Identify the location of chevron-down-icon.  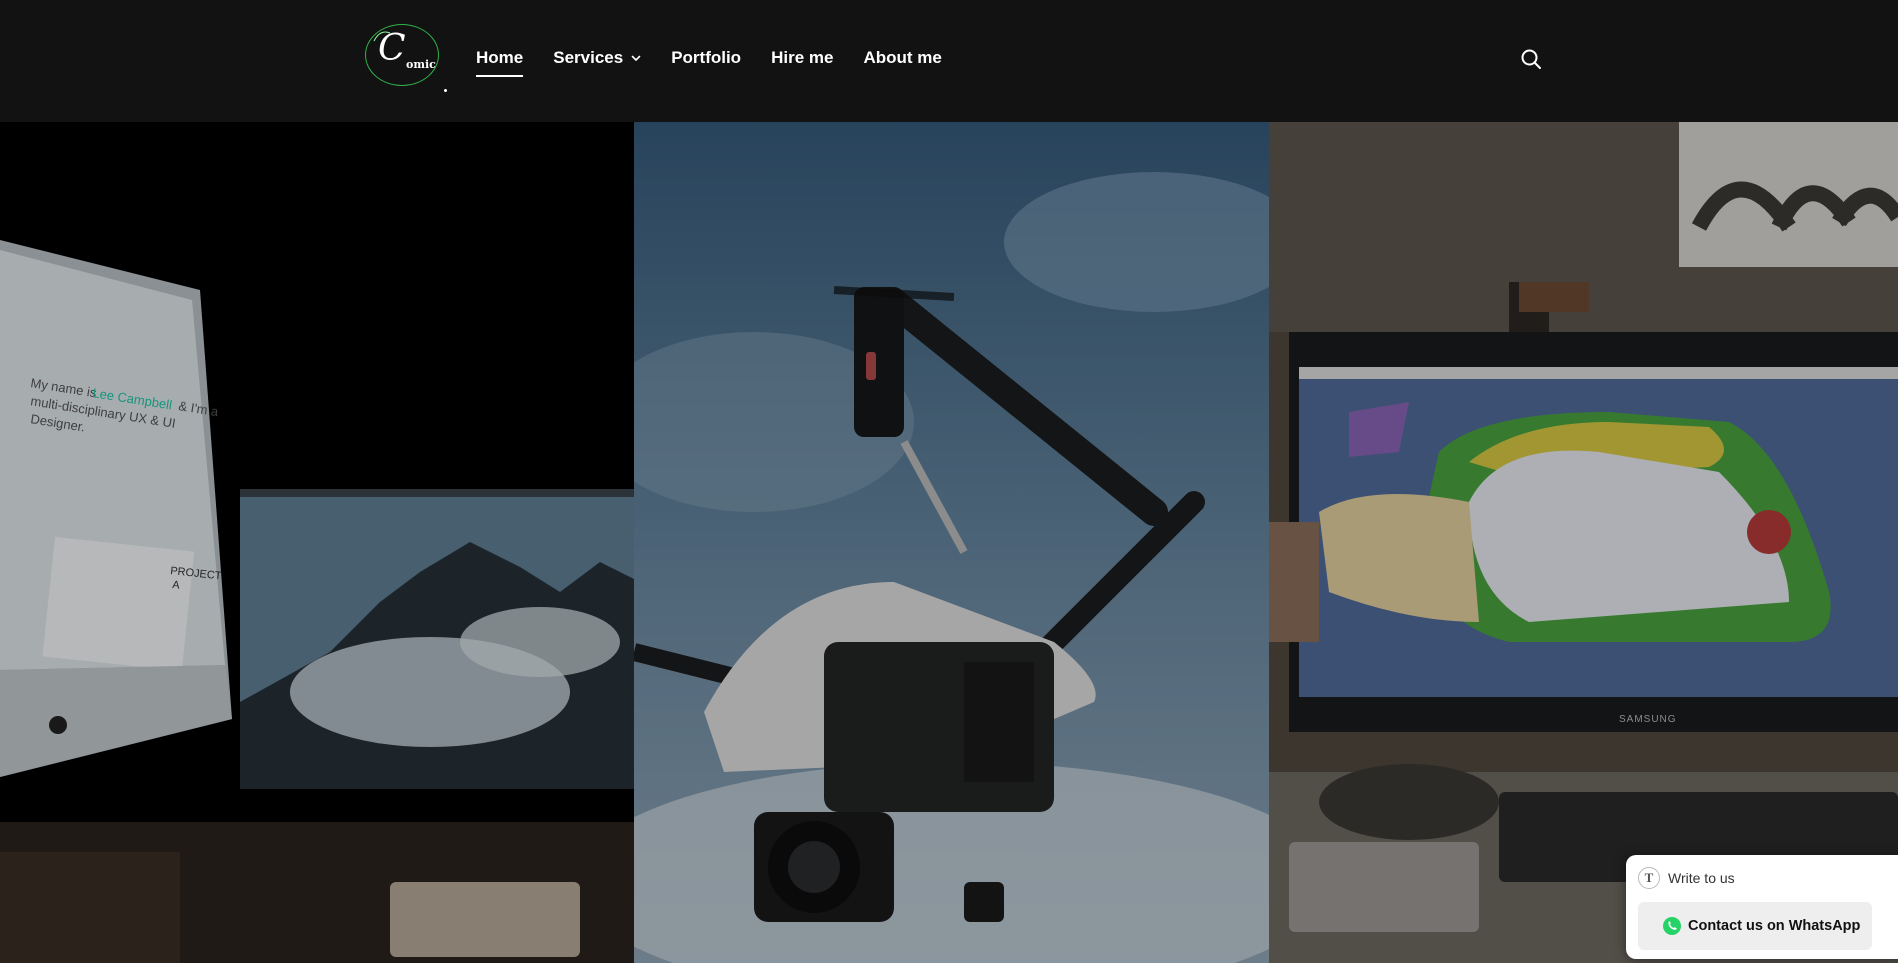
(636, 58).